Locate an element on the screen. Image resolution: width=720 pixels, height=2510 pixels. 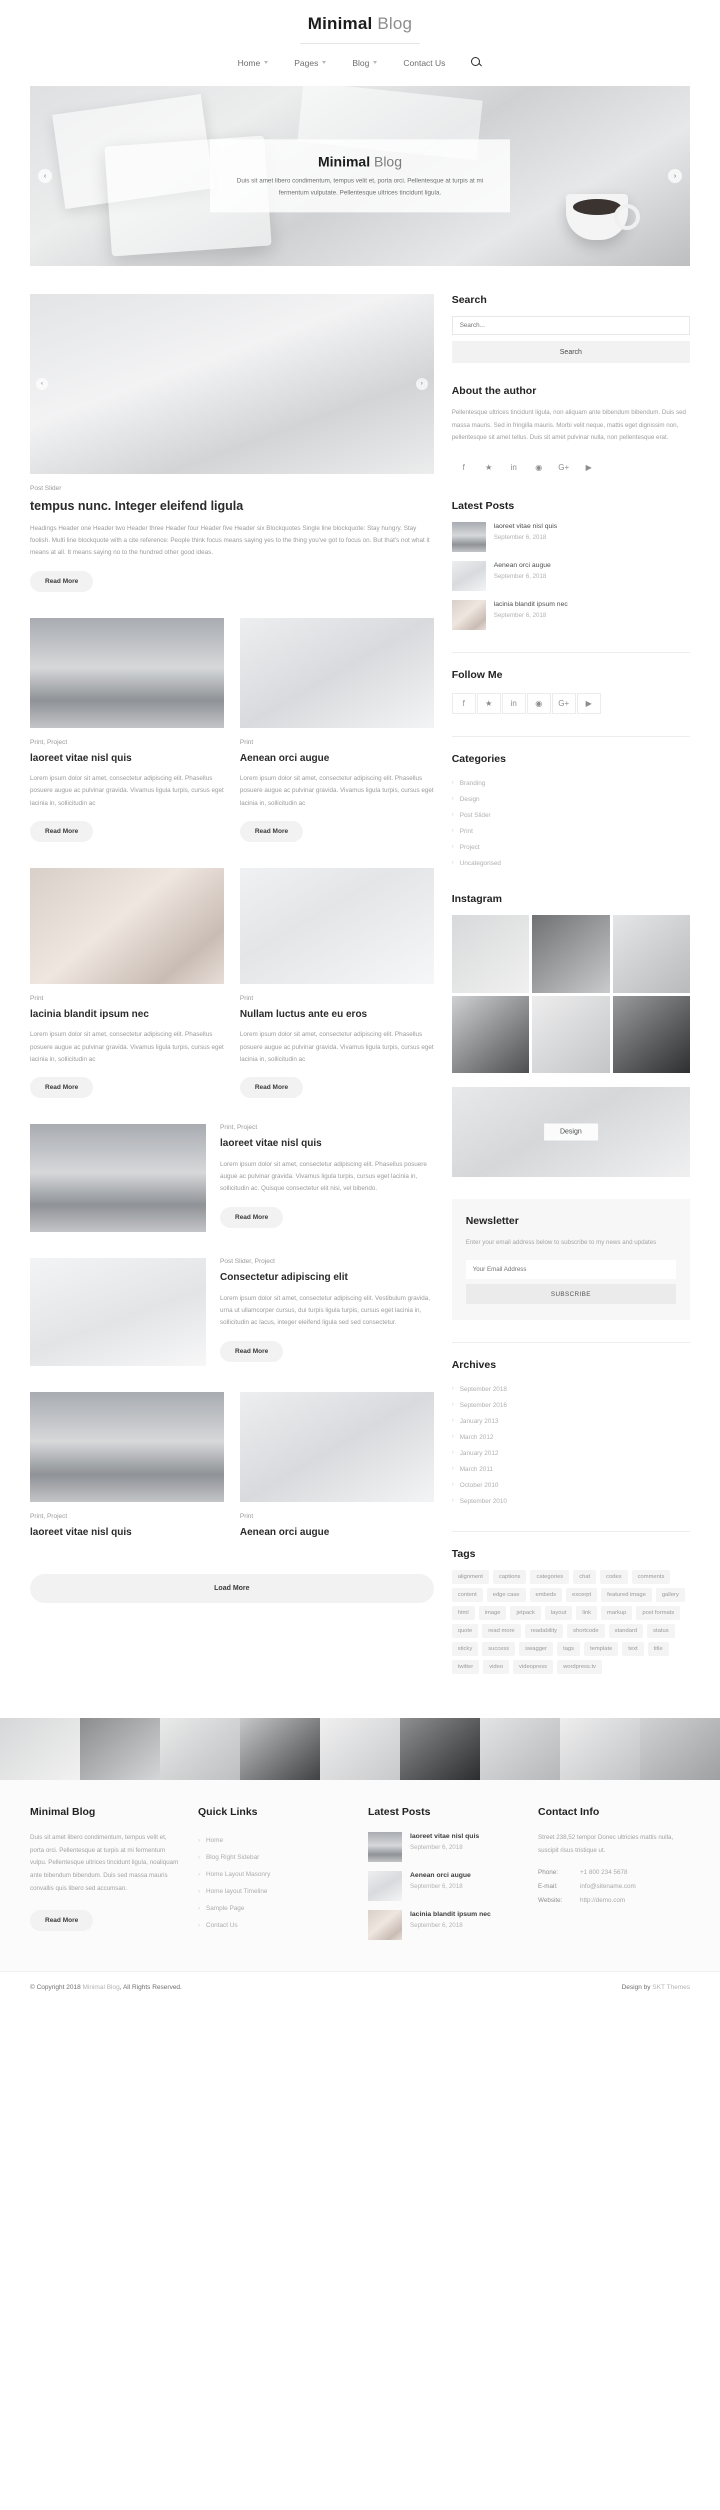
copyright-brand: Minimal Blog is located at coordinates (101, 1987).